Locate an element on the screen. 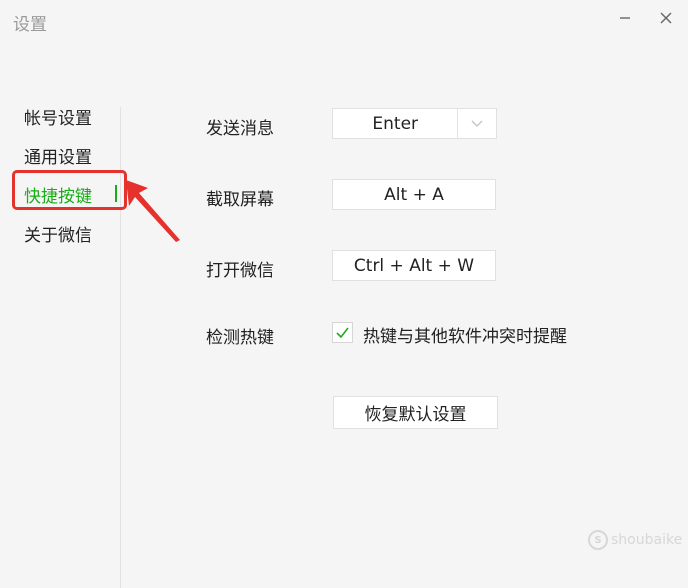  checkmark-icon is located at coordinates (342, 332).